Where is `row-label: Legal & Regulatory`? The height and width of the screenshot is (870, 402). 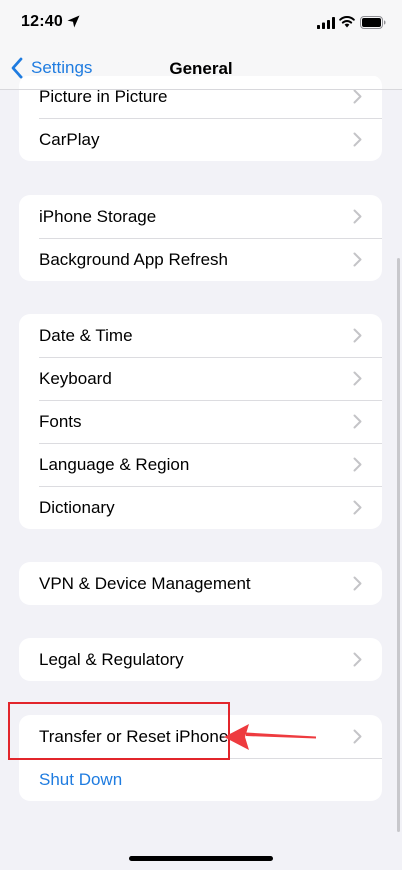 row-label: Legal & Regulatory is located at coordinates (111, 659).